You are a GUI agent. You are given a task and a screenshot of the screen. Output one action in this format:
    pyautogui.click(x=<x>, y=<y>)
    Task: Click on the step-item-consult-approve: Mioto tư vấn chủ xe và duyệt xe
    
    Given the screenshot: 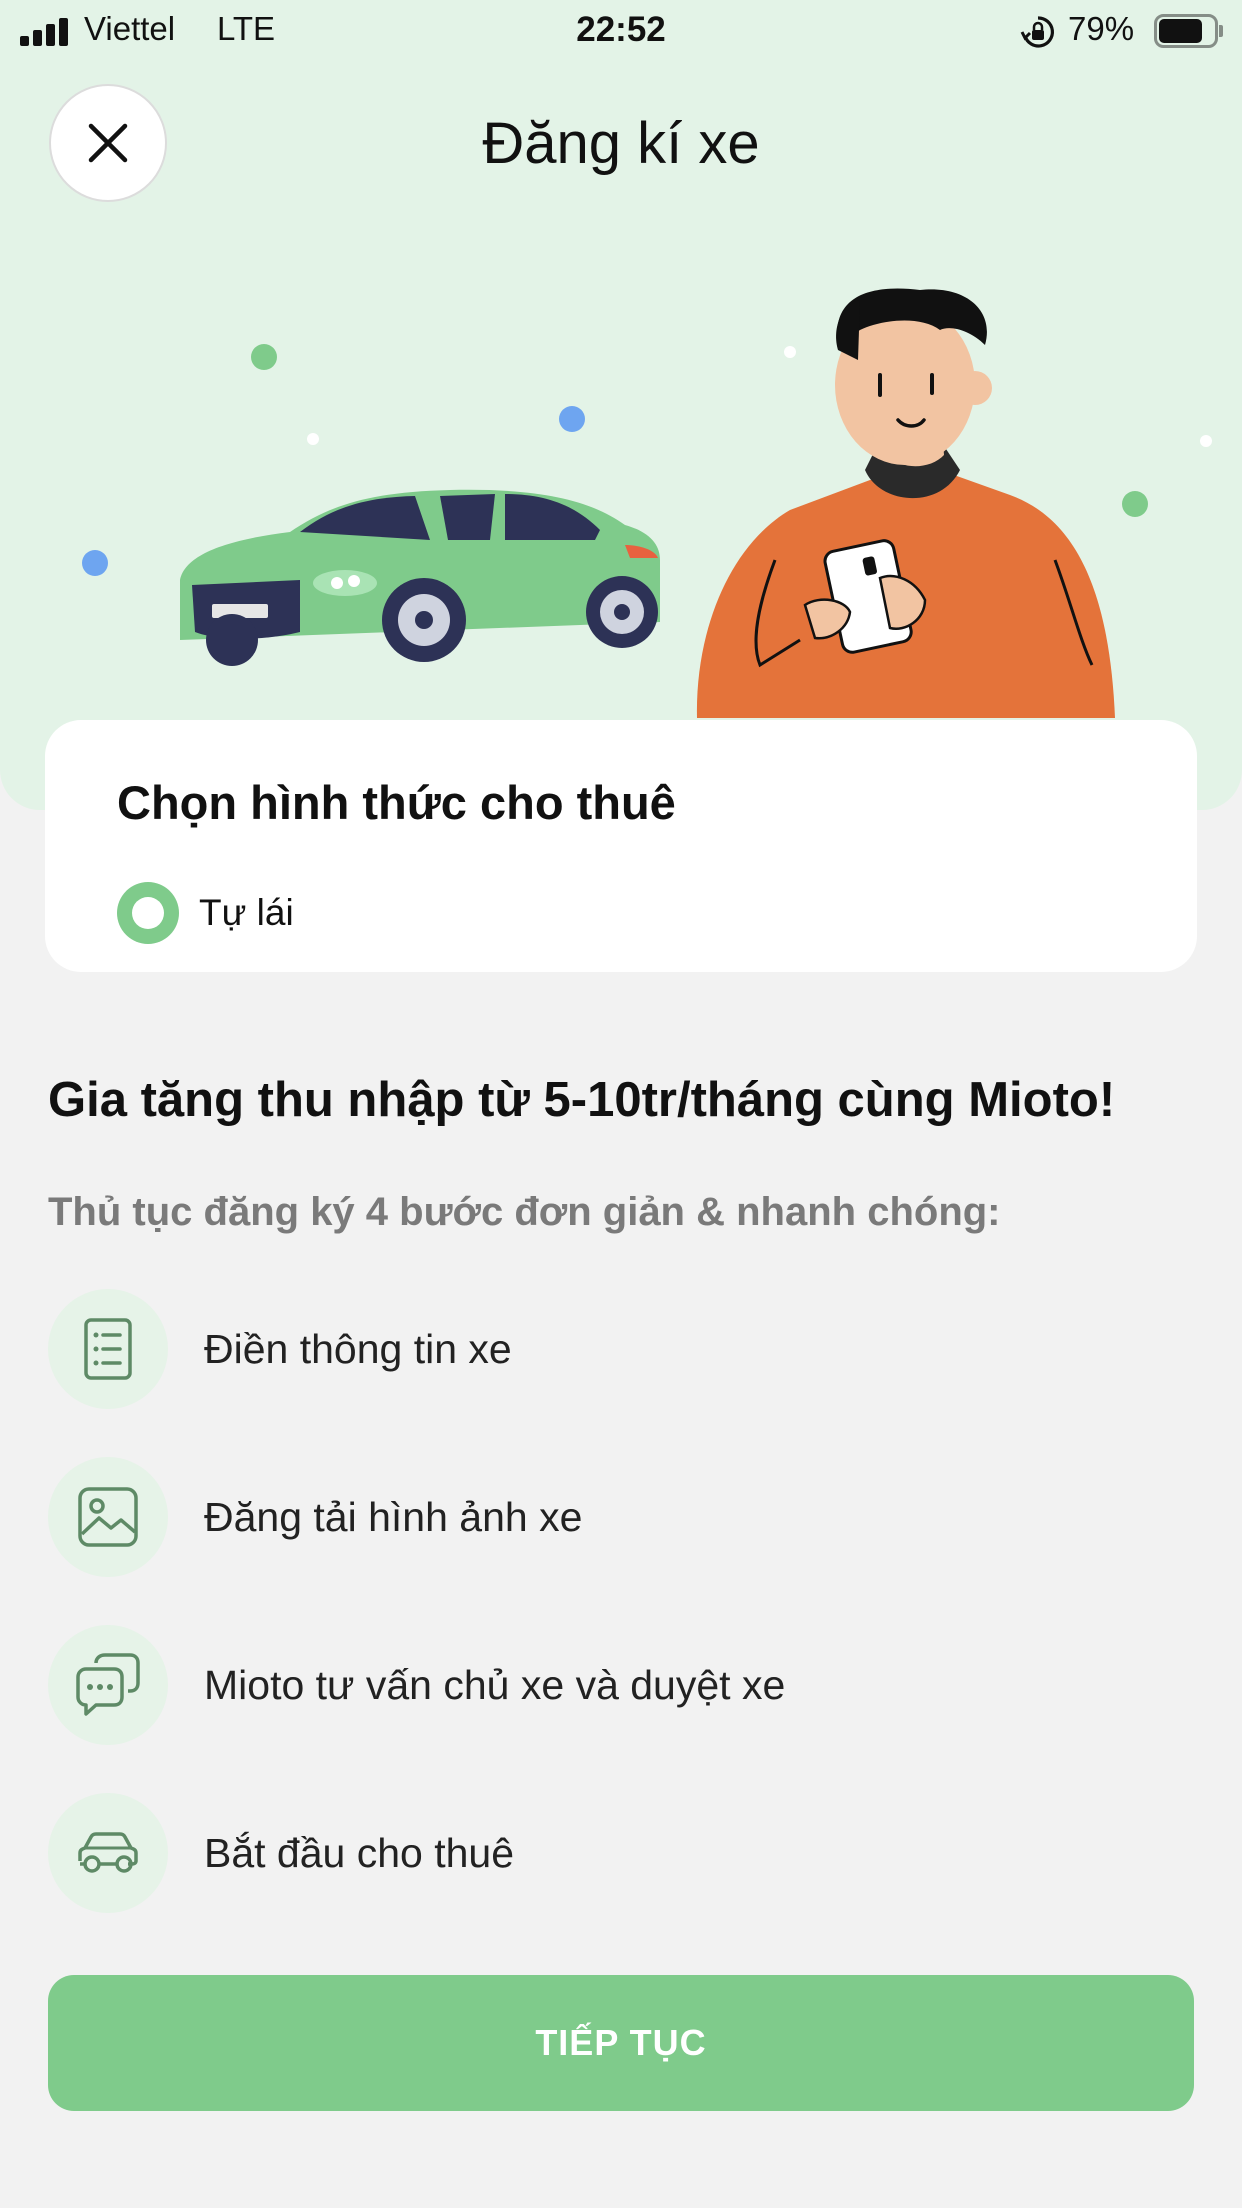 What is the action you would take?
    pyautogui.click(x=416, y=1685)
    